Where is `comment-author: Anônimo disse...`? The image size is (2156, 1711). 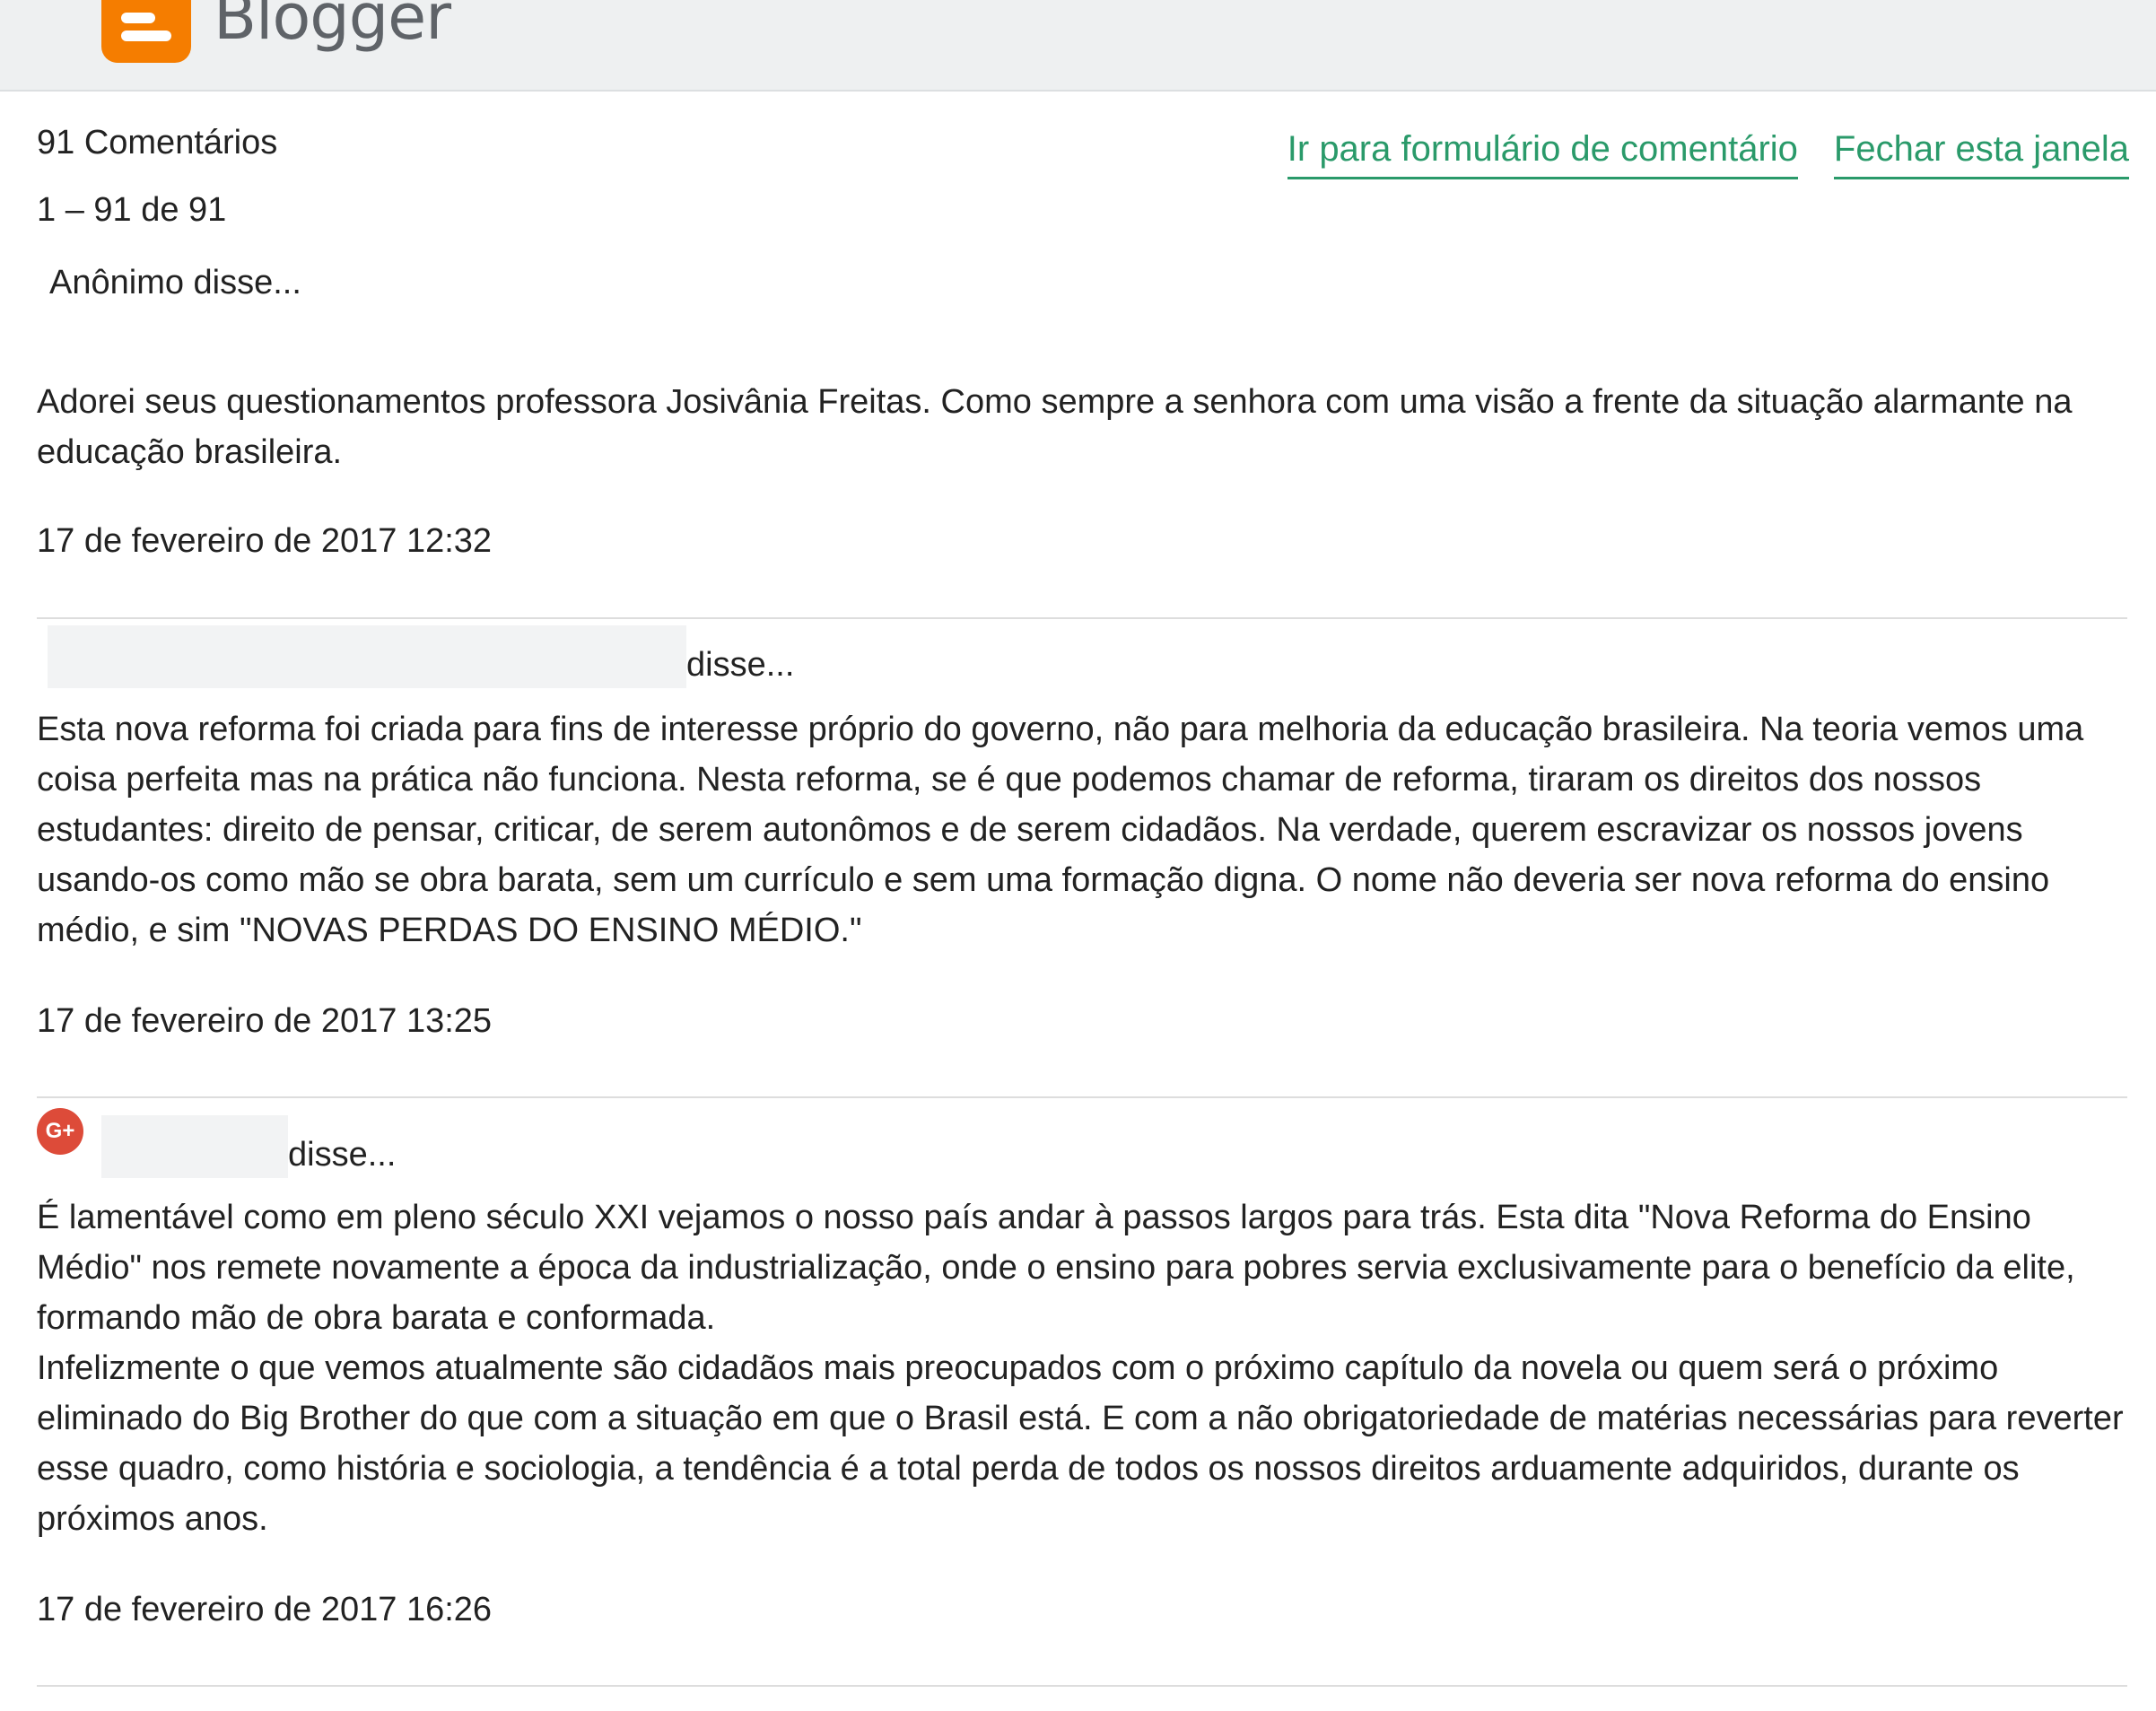
comment-author: Anônimo disse... is located at coordinates (175, 282).